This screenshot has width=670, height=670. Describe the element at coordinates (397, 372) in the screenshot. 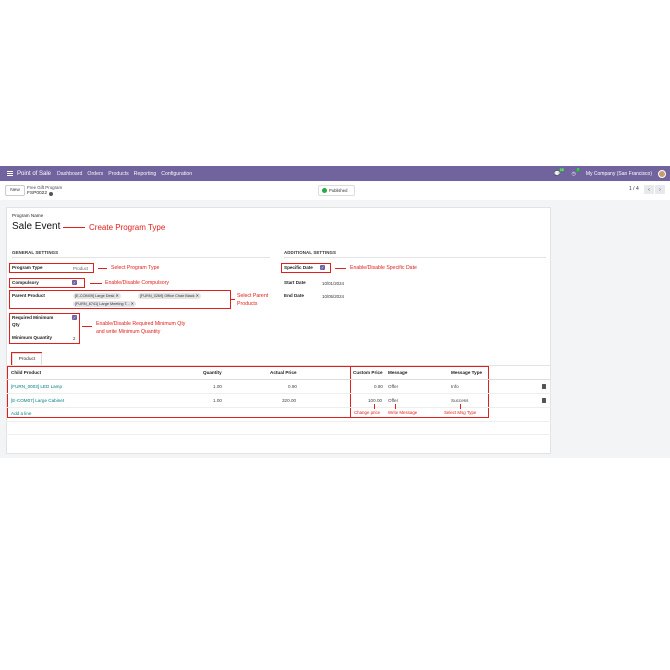

I see `header-message: Message` at that location.